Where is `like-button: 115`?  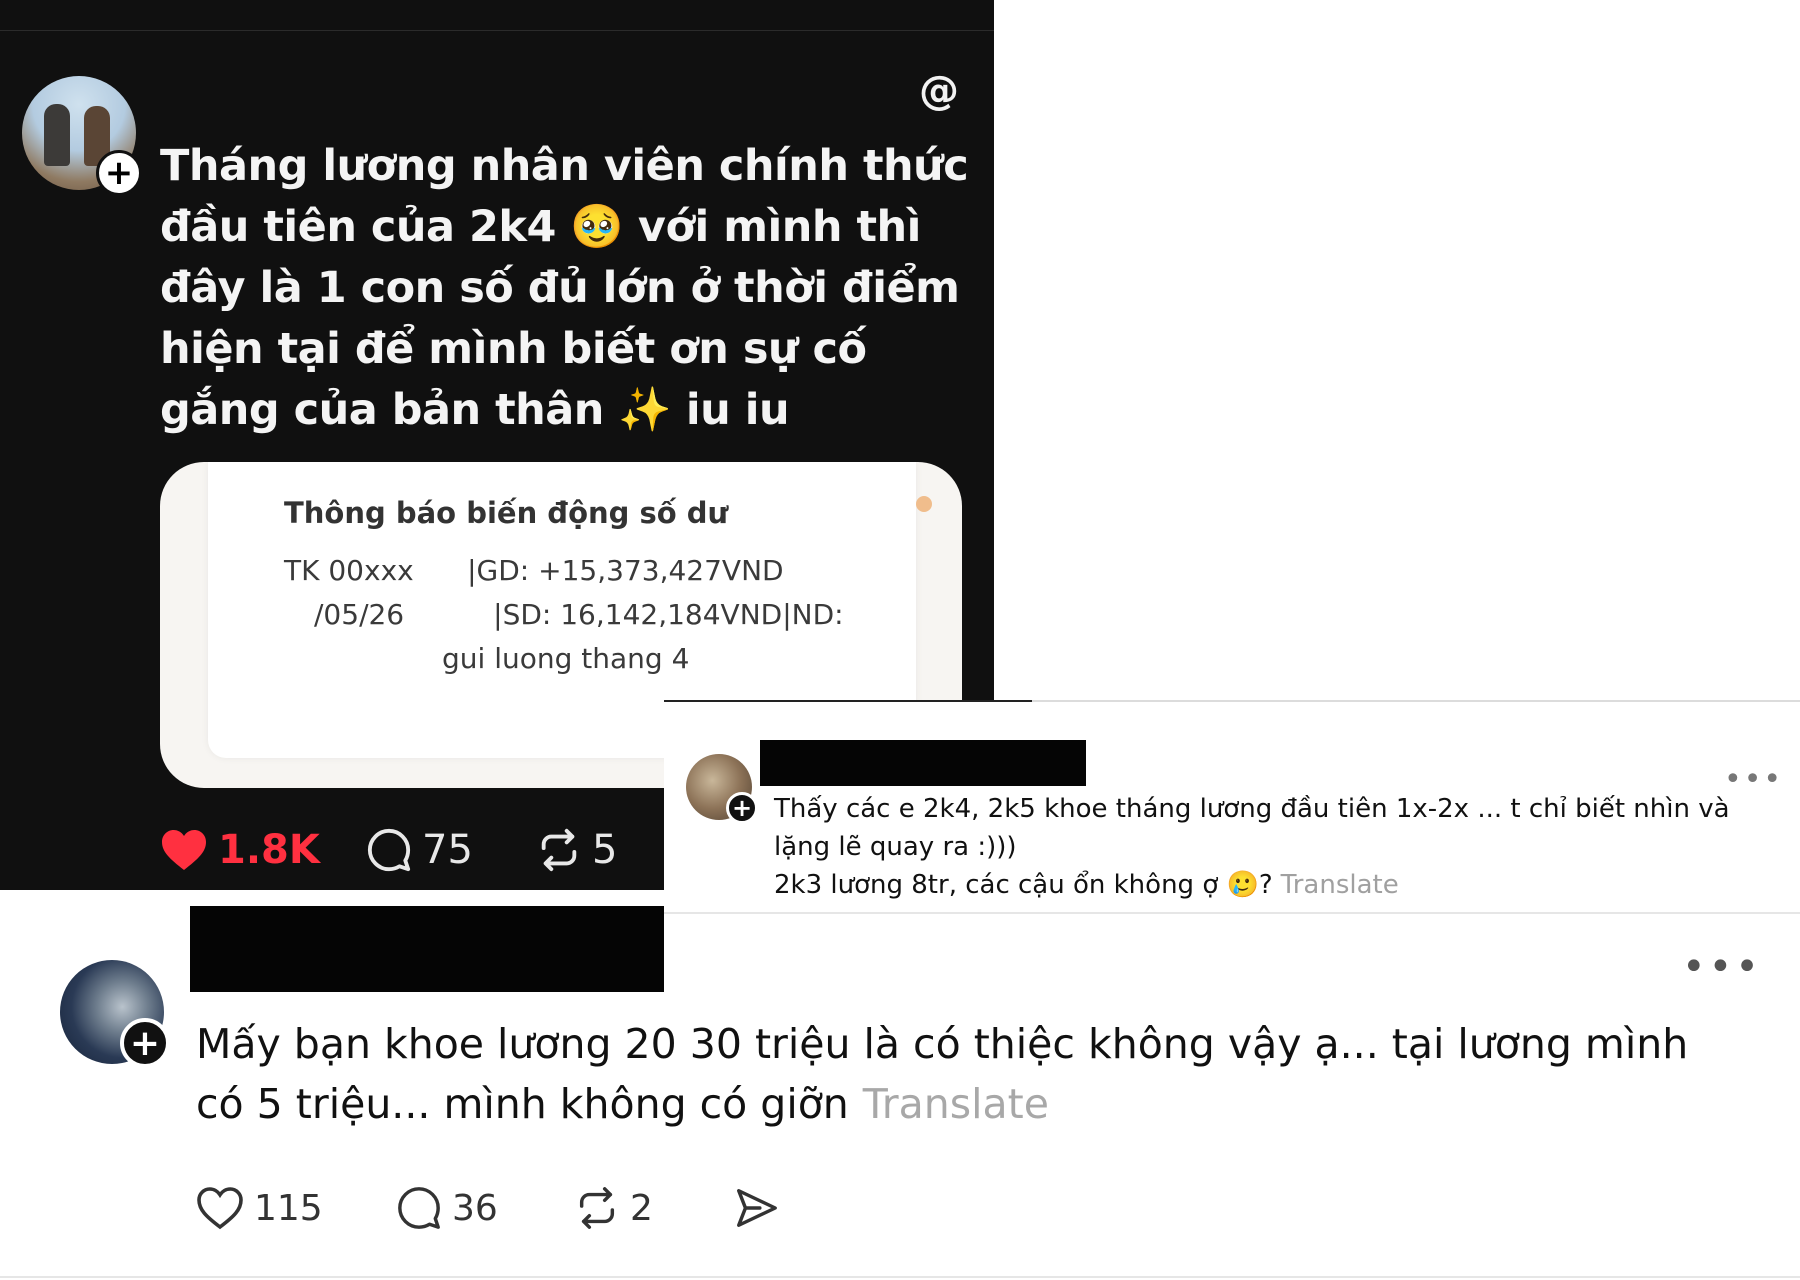
like-button: 115 is located at coordinates (259, 1208).